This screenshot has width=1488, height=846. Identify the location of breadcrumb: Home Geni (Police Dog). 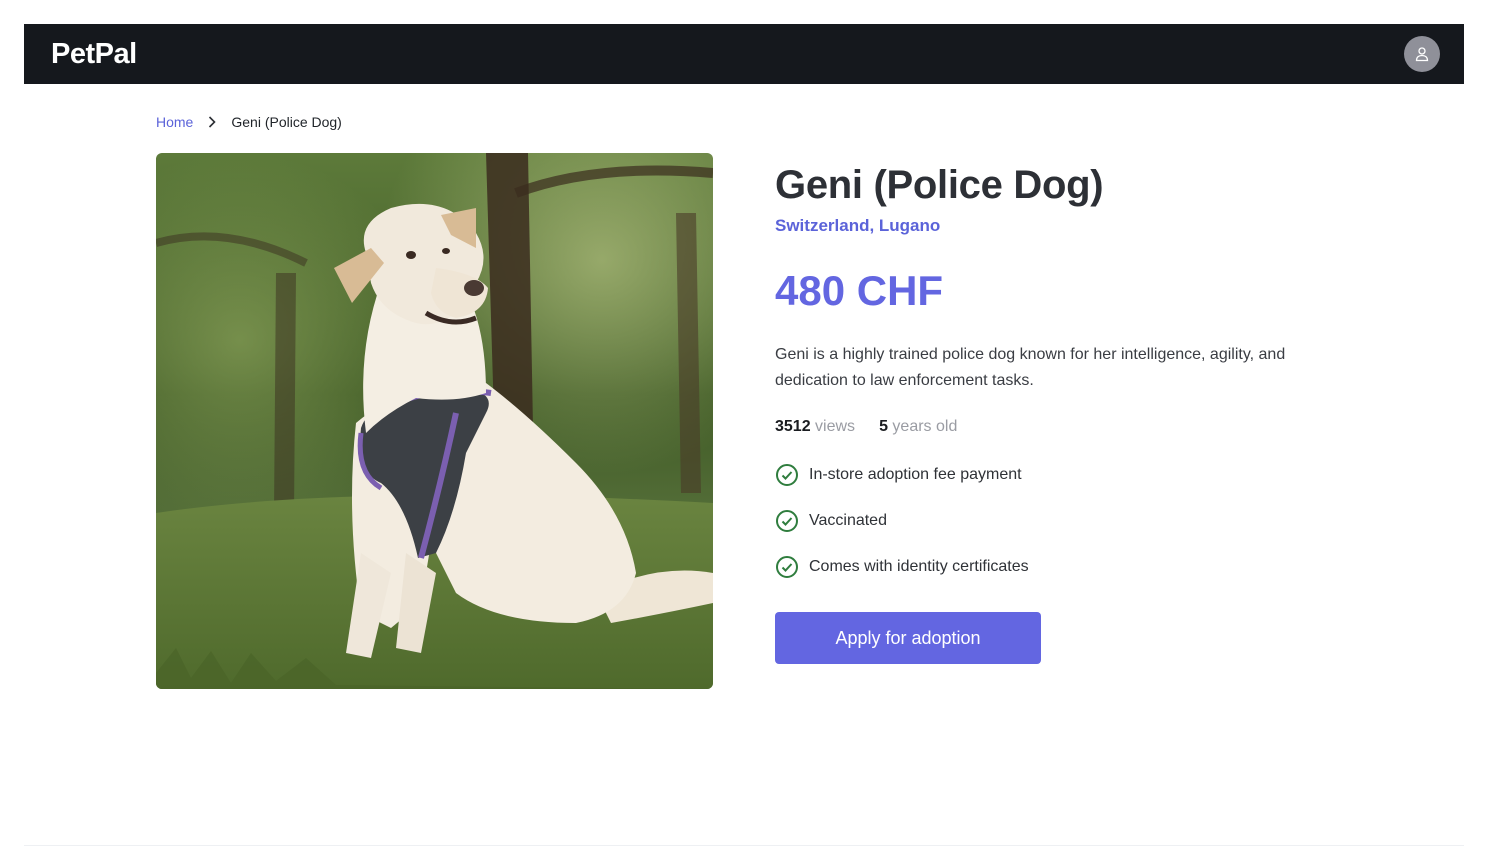
(249, 122).